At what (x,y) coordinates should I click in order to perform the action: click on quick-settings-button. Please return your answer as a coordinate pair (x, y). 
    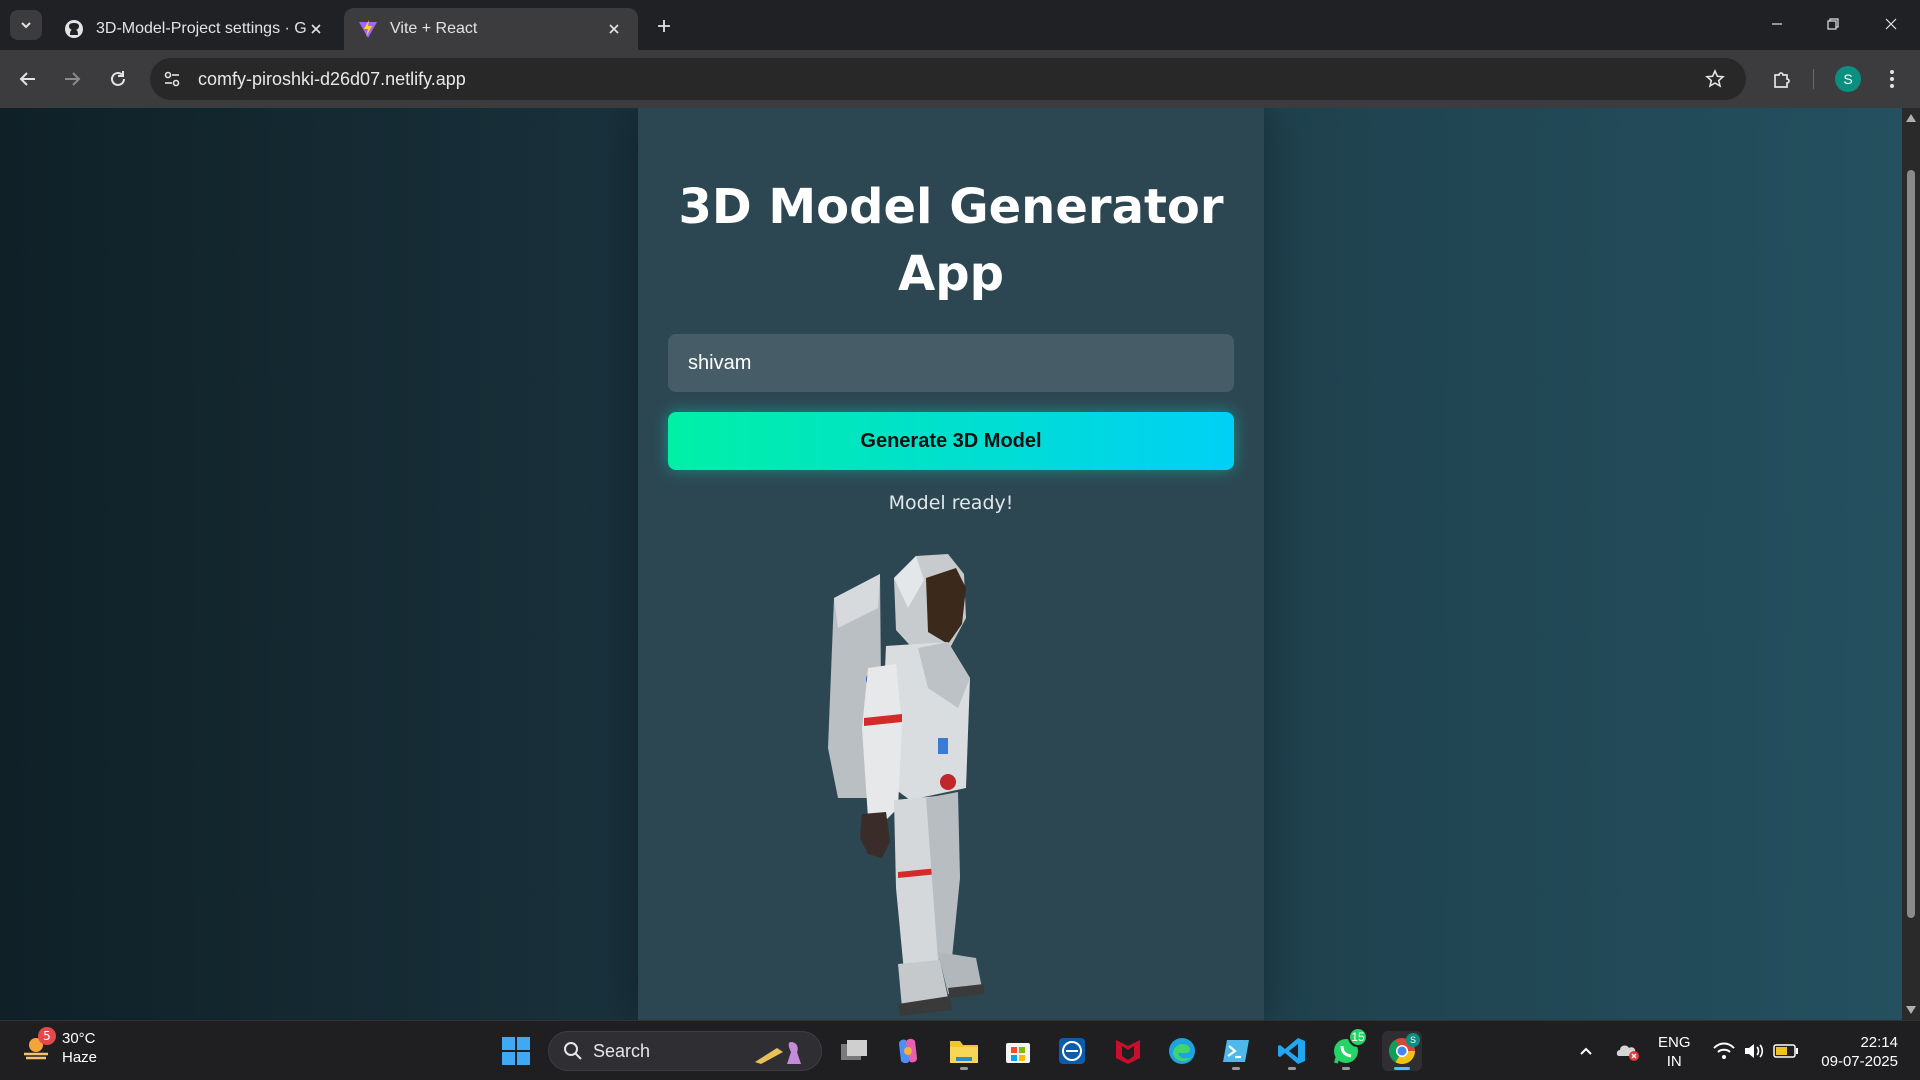
    Looking at the image, I should click on (1756, 1051).